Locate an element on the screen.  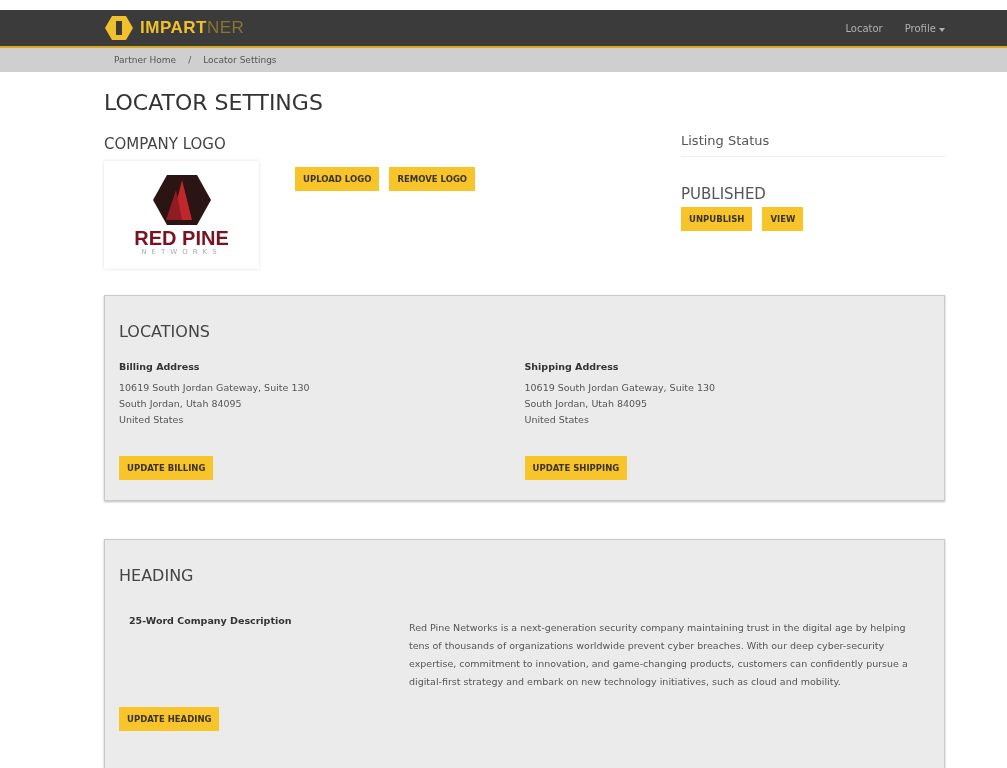
address-label: Shipping Address is located at coordinates (571, 366).